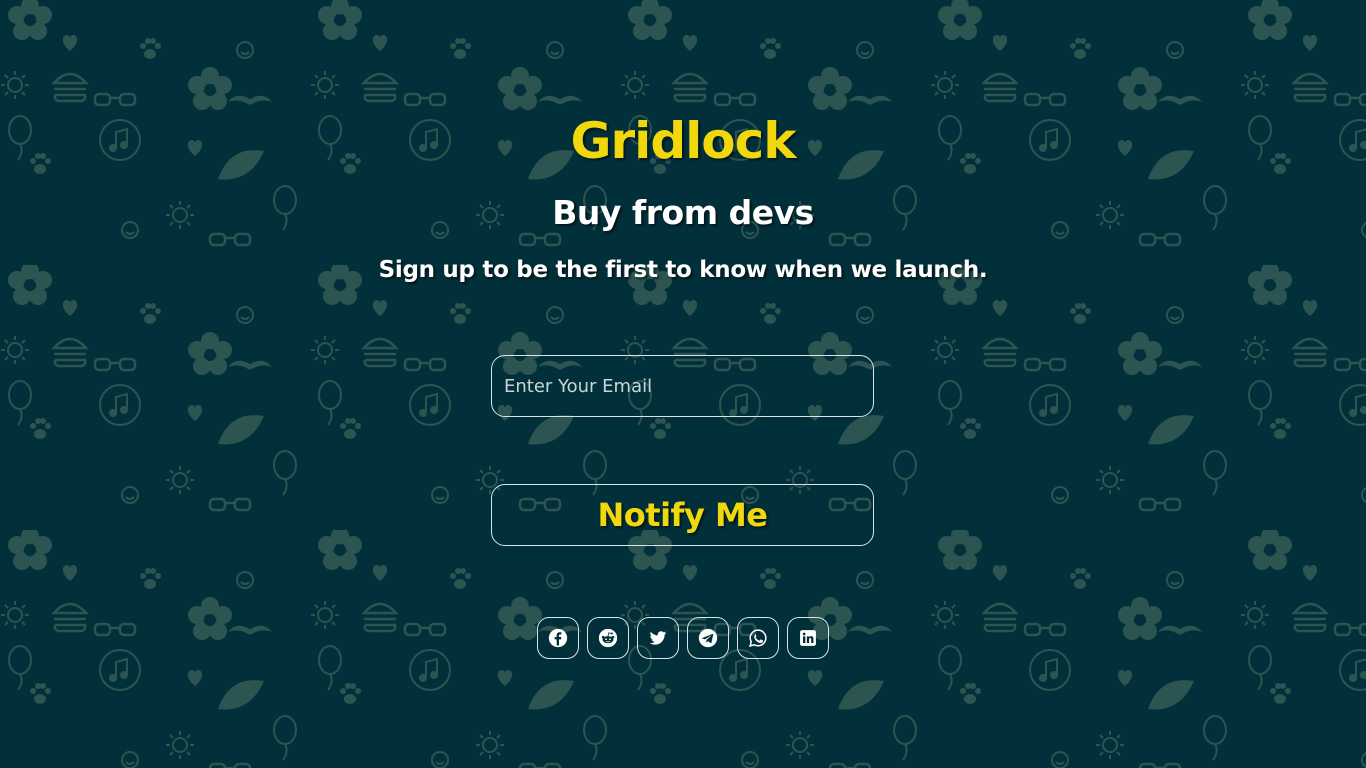 Image resolution: width=1366 pixels, height=768 pixels. I want to click on linkedin-icon, so click(808, 638).